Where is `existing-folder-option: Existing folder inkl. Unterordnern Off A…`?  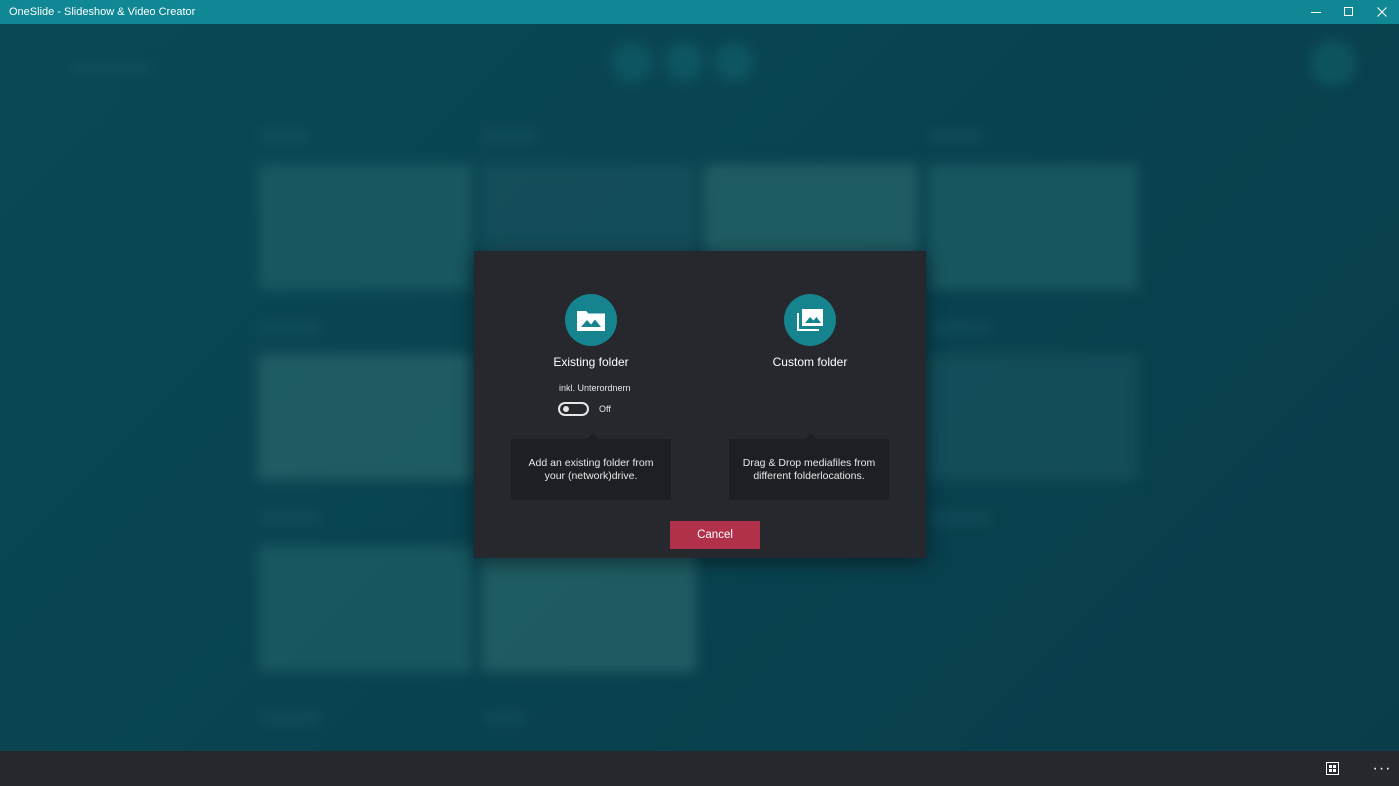
existing-folder-option: Existing folder inkl. Unterordnern Off A… is located at coordinates (587, 376).